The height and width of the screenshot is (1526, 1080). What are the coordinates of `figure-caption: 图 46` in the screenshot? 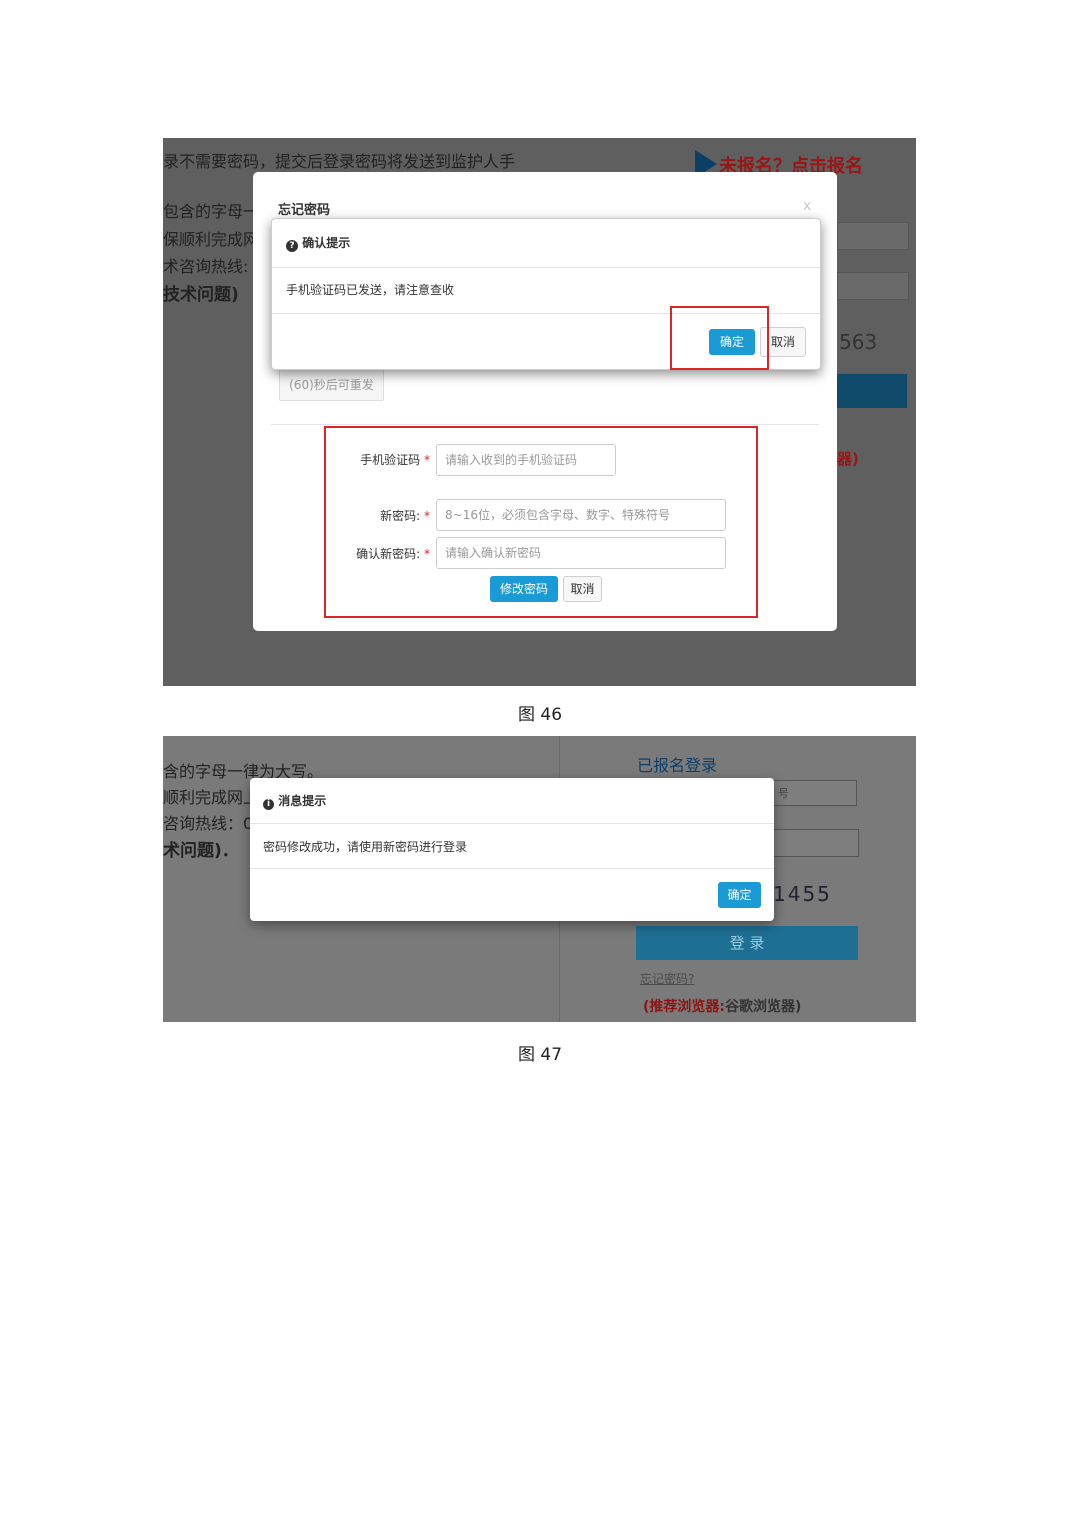 It's located at (540, 715).